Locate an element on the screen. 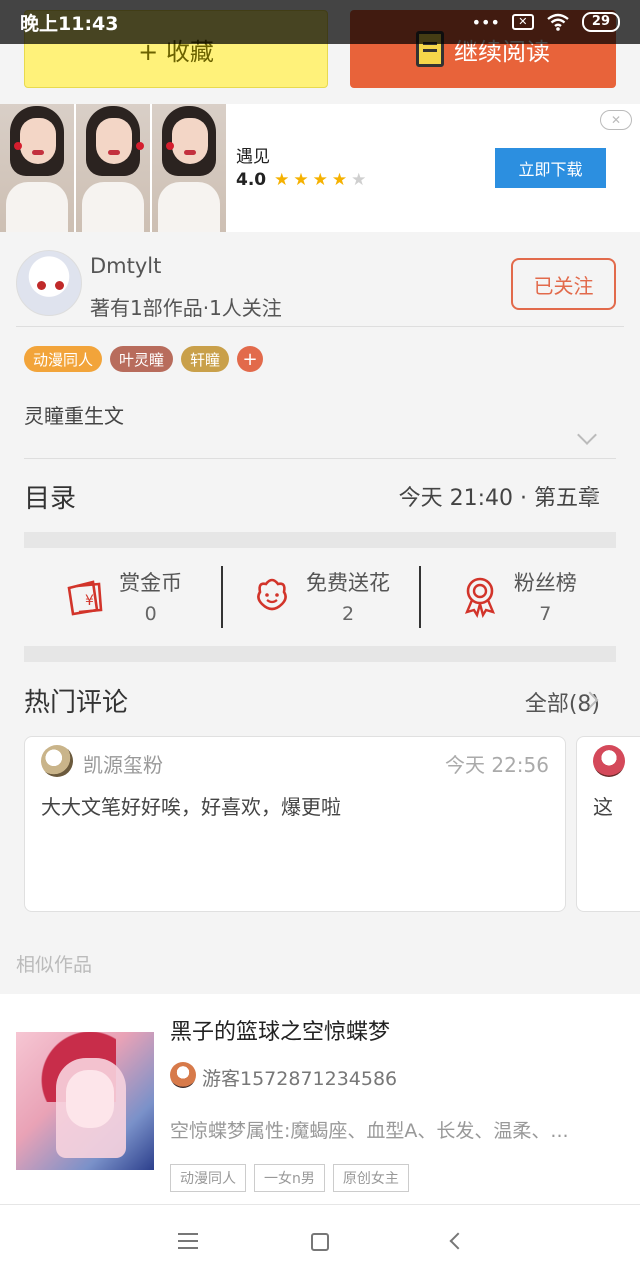 The width and height of the screenshot is (640, 1280). ad-banner: 遇见 4.0 ★ ★ ★ ★ ★ 立即下载 ✕ is located at coordinates (320, 168).